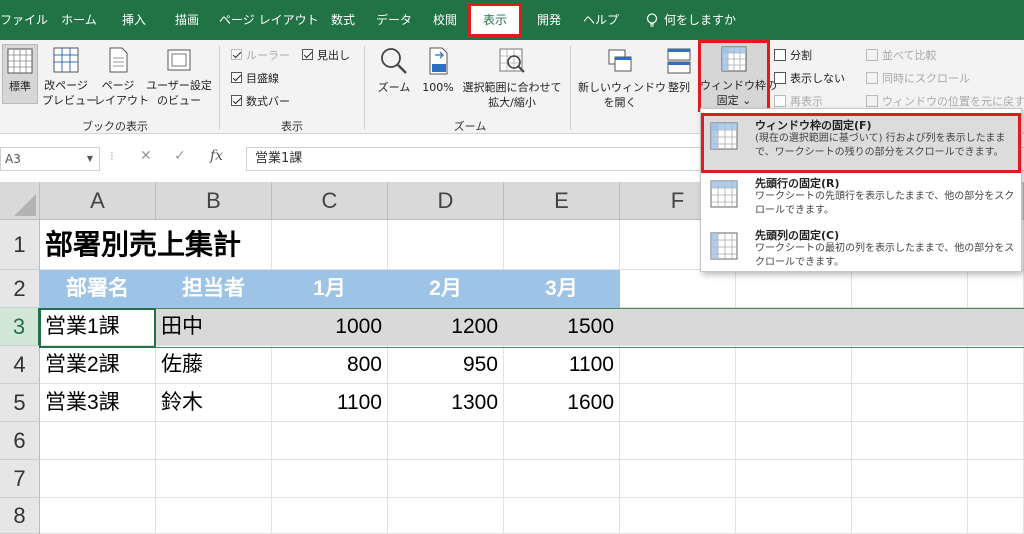 Image resolution: width=1024 pixels, height=534 pixels. I want to click on column-header-b: B, so click(214, 201).